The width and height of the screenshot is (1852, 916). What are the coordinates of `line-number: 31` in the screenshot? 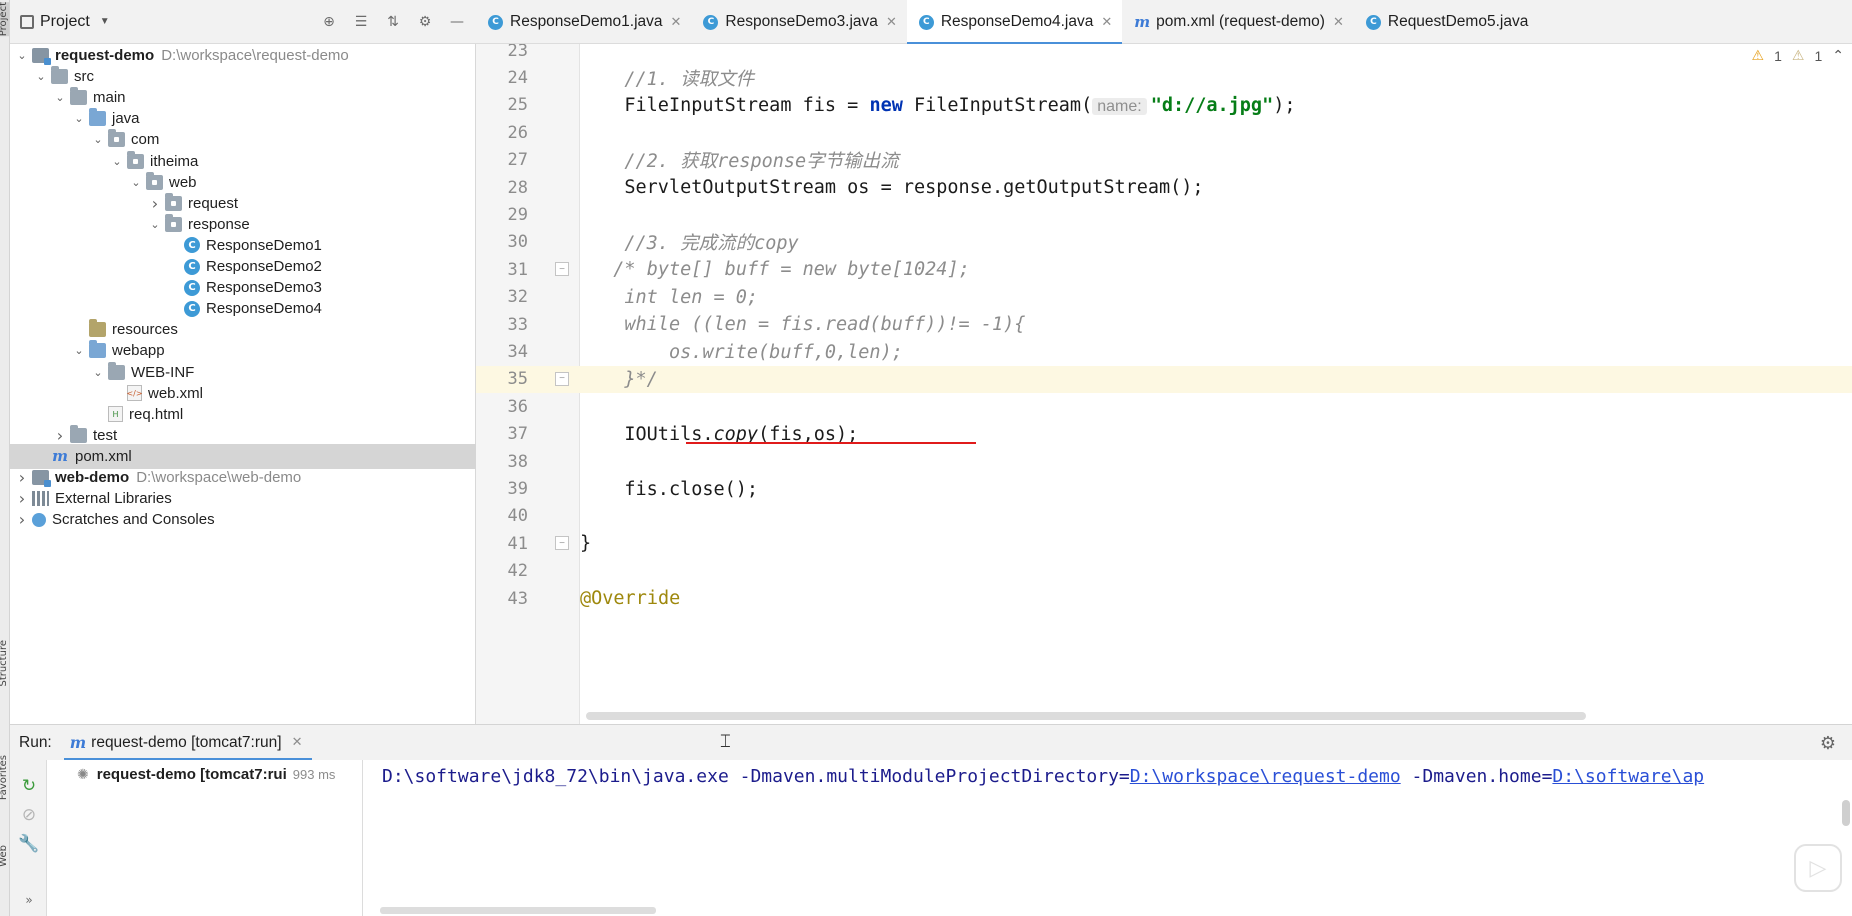 It's located at (517, 269).